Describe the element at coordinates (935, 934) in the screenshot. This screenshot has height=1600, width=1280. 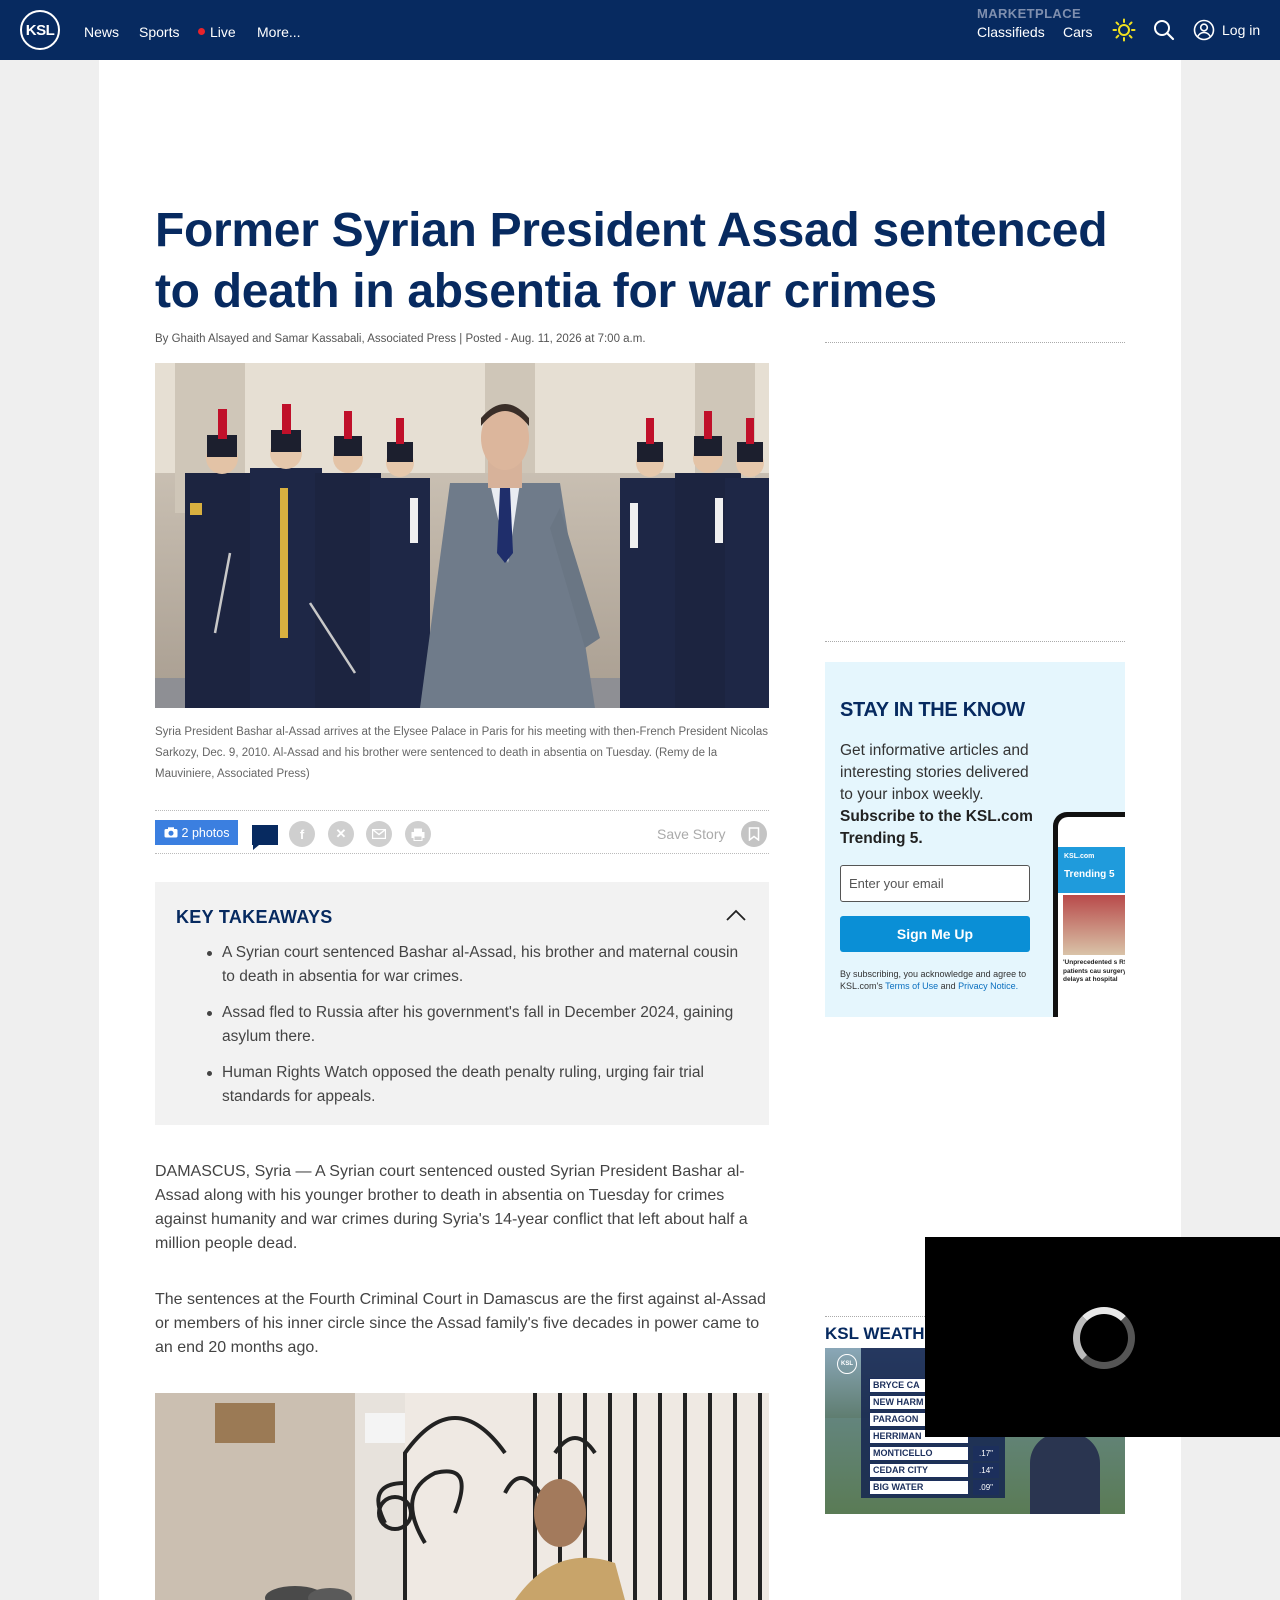
I see `sign-up-button: Sign Me Up` at that location.